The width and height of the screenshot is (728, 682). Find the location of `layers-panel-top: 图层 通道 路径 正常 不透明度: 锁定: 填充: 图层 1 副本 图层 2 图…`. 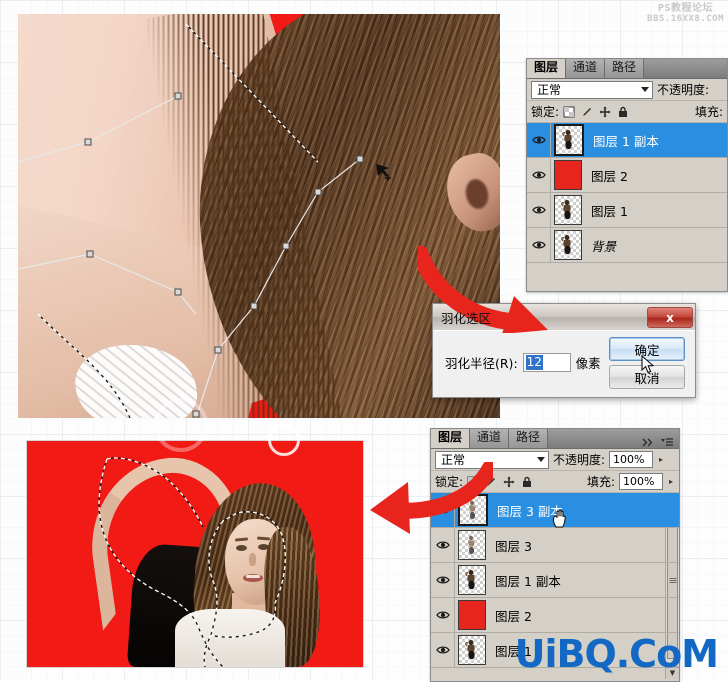

layers-panel-top: 图层 通道 路径 正常 不透明度: 锁定: 填充: 图层 1 副本 图层 2 图… is located at coordinates (627, 175).